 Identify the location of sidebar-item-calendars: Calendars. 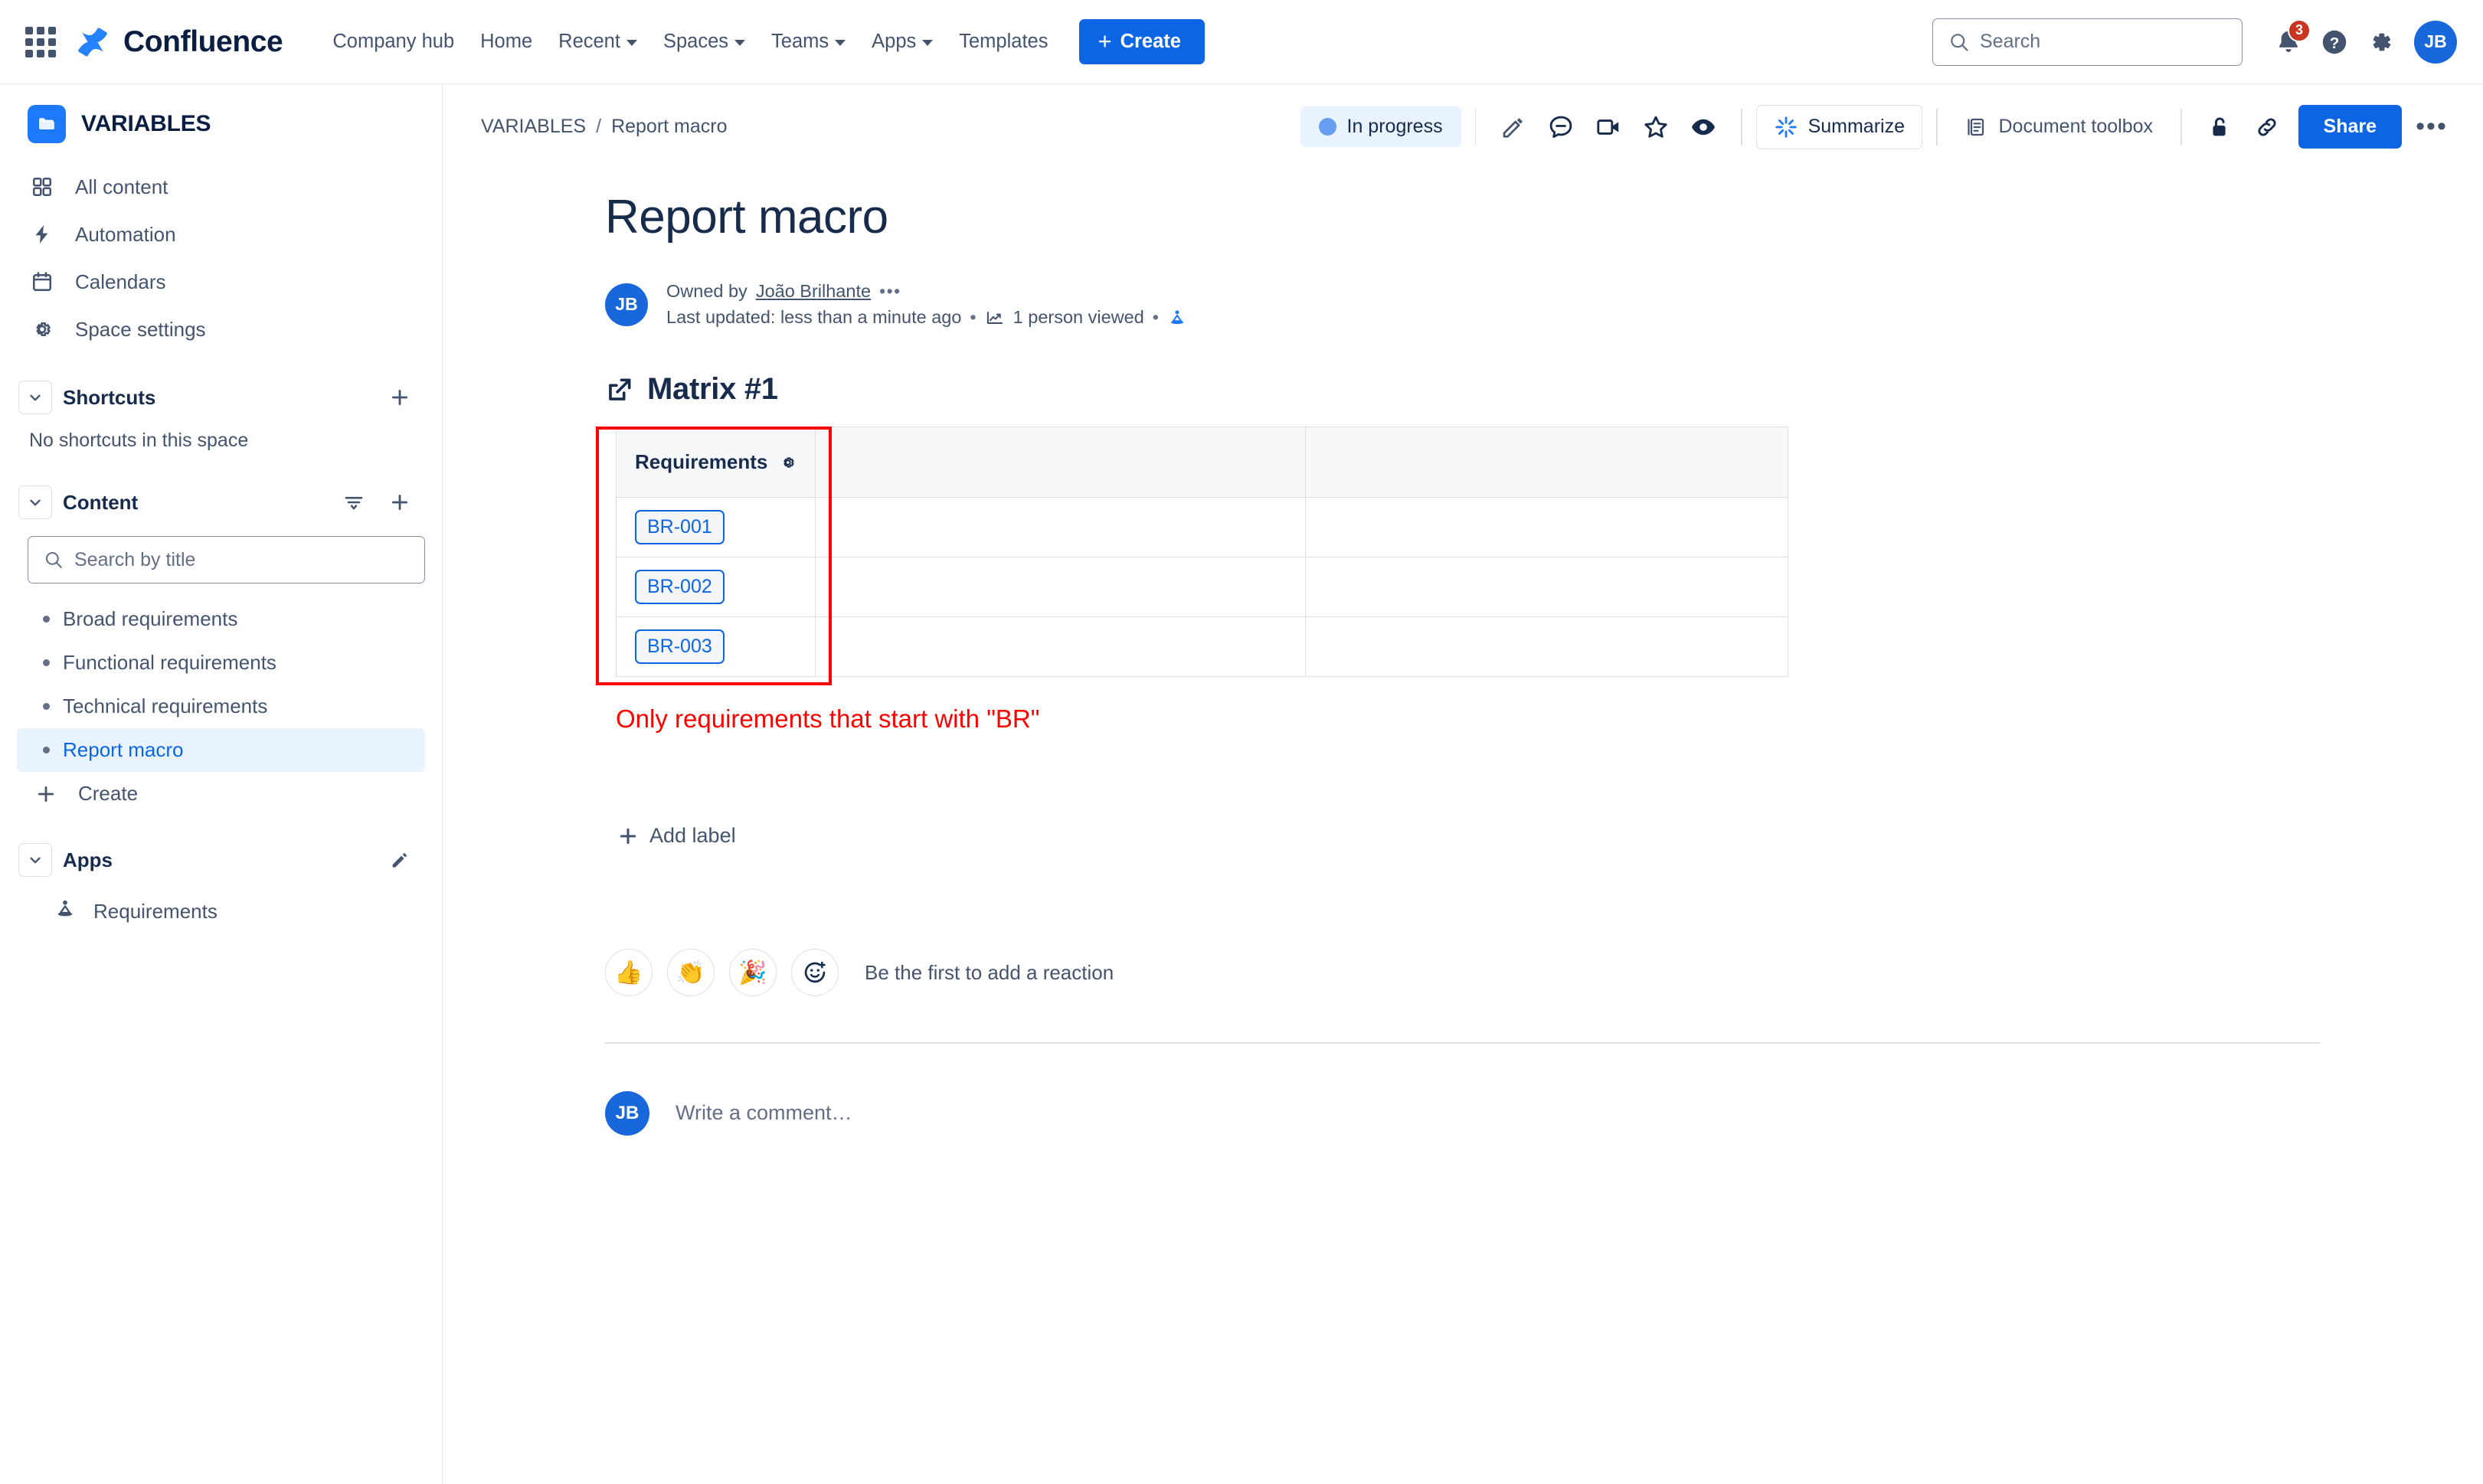
(221, 282).